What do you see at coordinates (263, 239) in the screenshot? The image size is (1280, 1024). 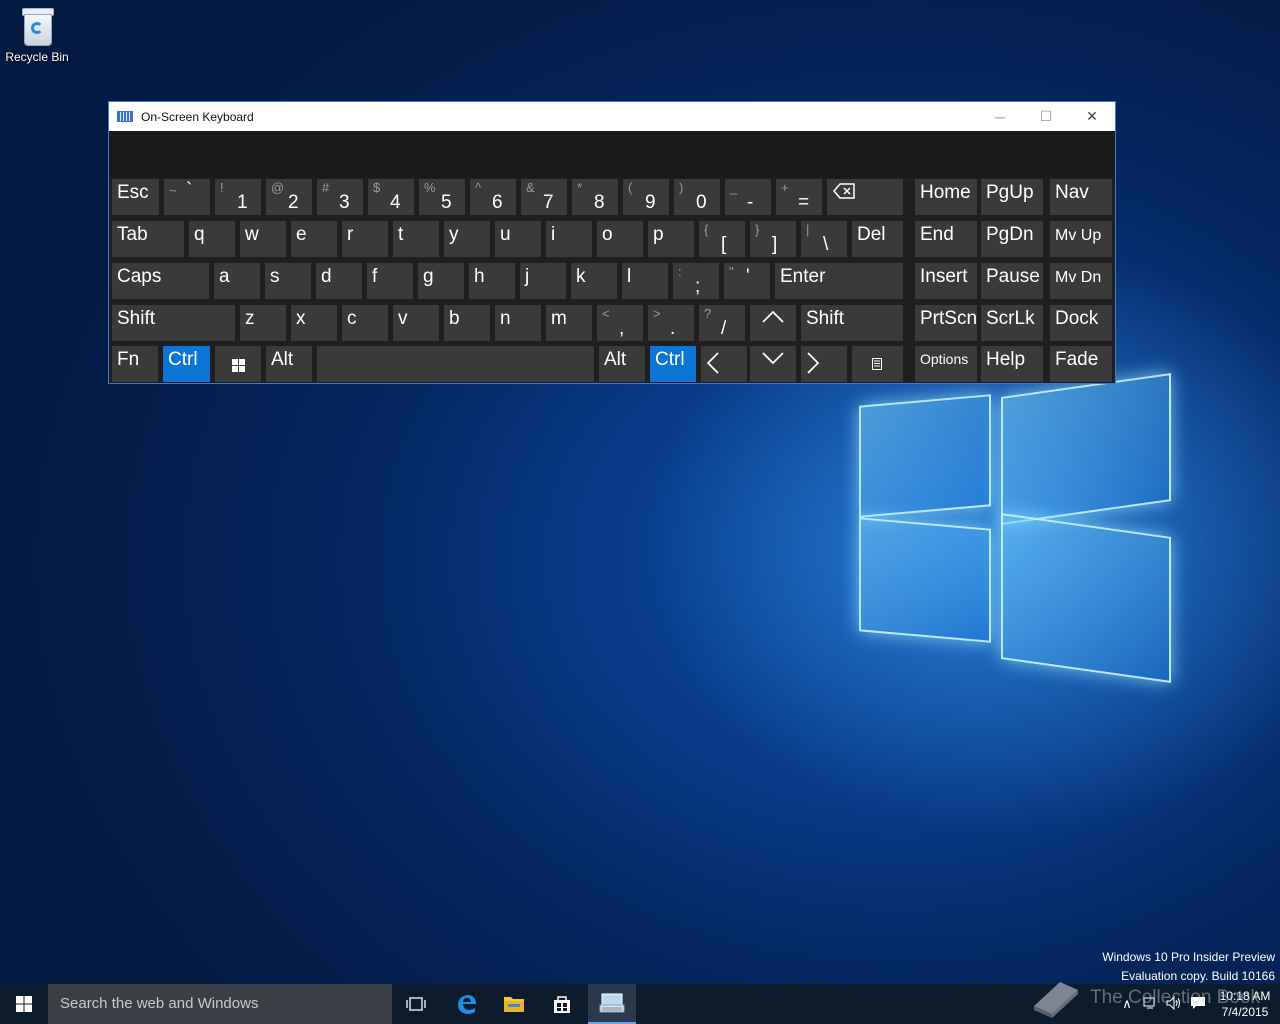 I see `key-w: w` at bounding box center [263, 239].